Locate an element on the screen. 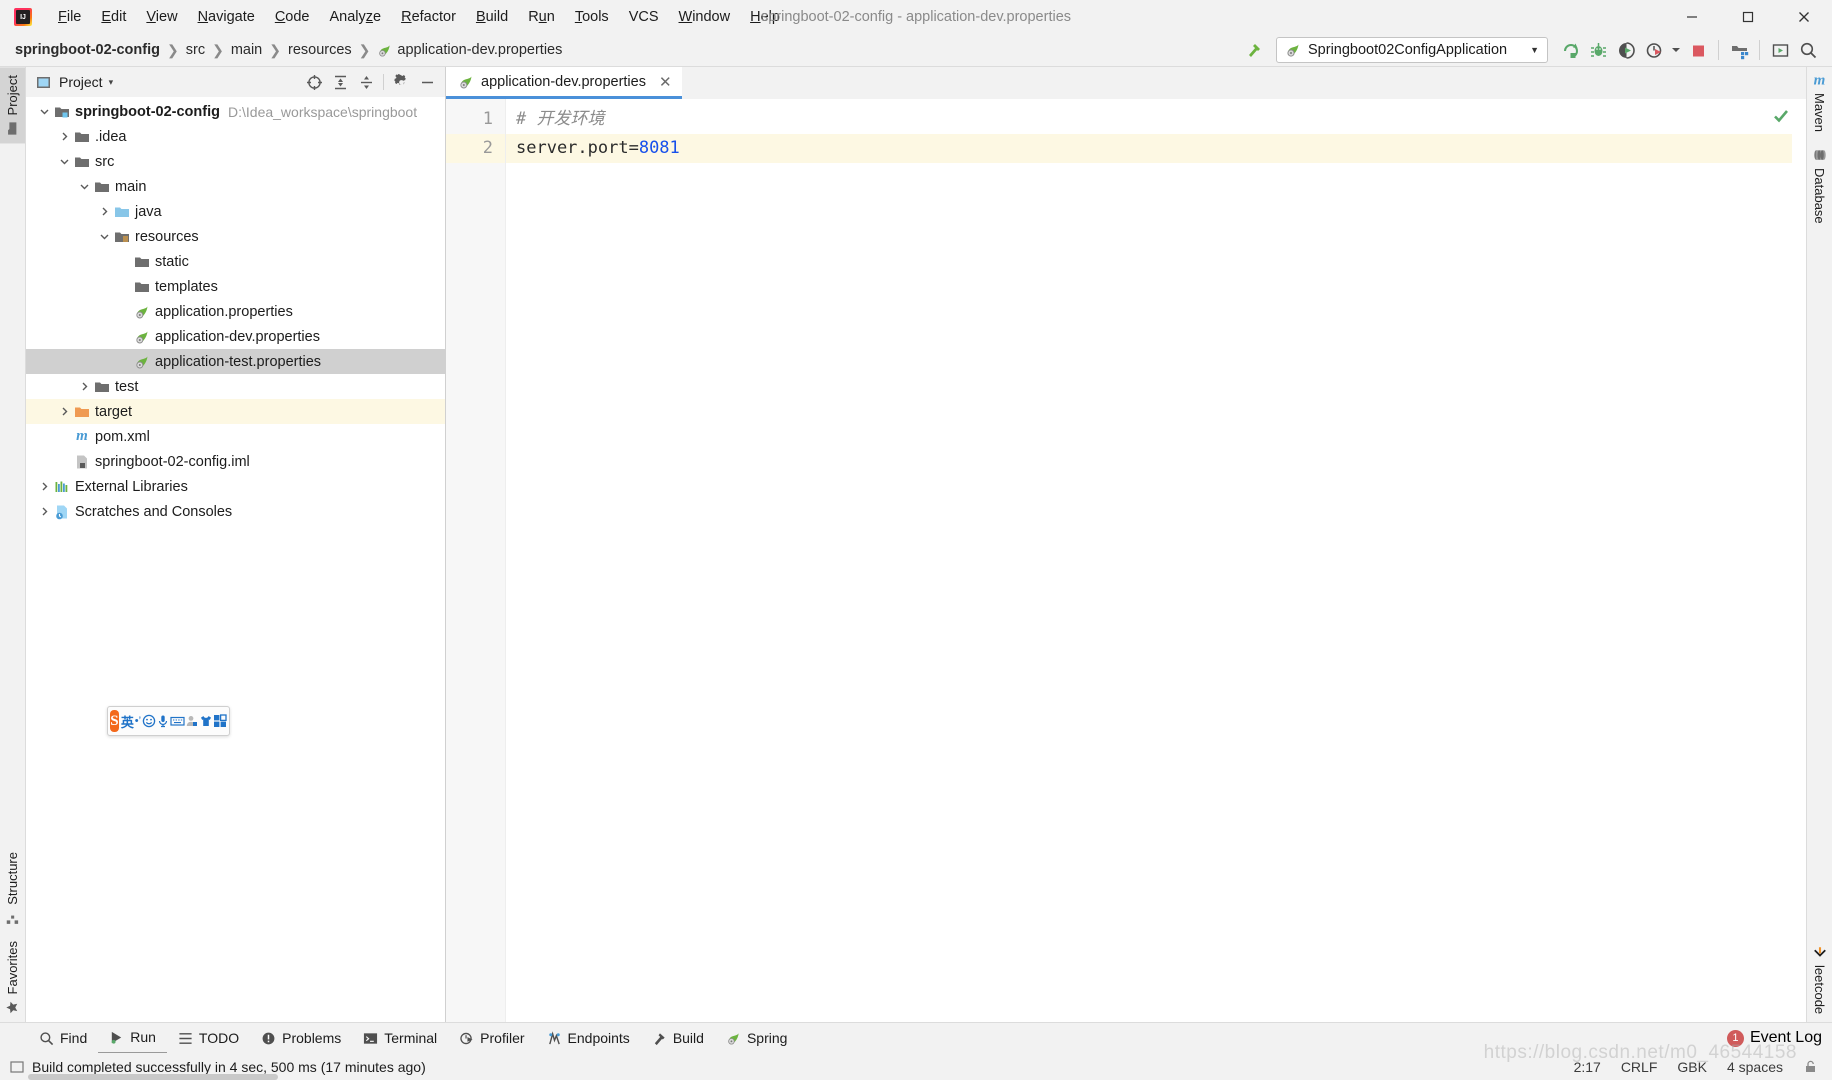 The height and width of the screenshot is (1080, 1832). code-line-1: # 开发环境 is located at coordinates (1149, 119).